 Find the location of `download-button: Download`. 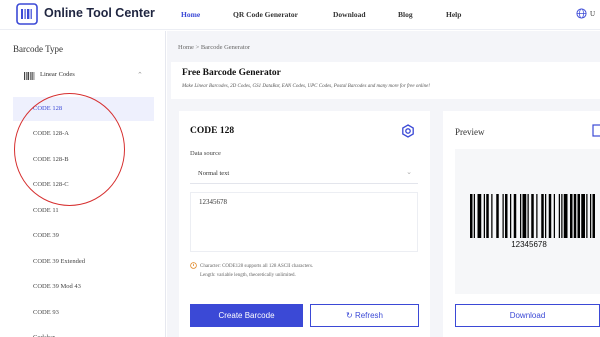

download-button: Download is located at coordinates (527, 315).